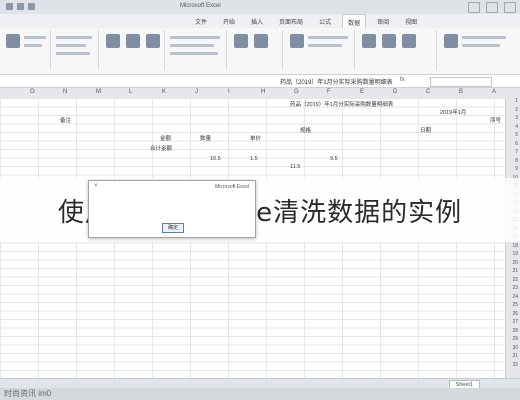 Image resolution: width=520 pixels, height=400 pixels. I want to click on row-header: 8, so click(516, 161).